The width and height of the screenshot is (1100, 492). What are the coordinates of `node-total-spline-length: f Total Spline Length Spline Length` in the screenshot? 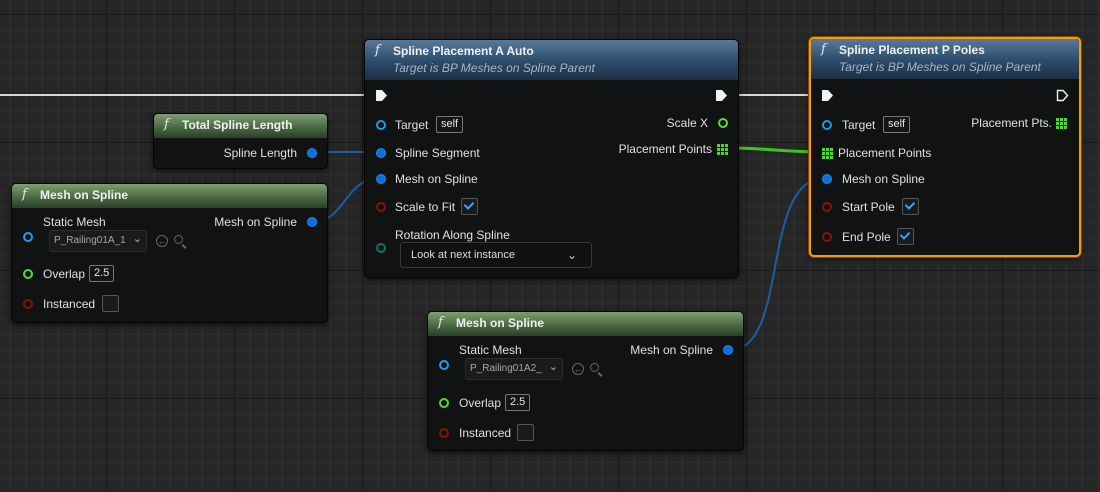 It's located at (240, 141).